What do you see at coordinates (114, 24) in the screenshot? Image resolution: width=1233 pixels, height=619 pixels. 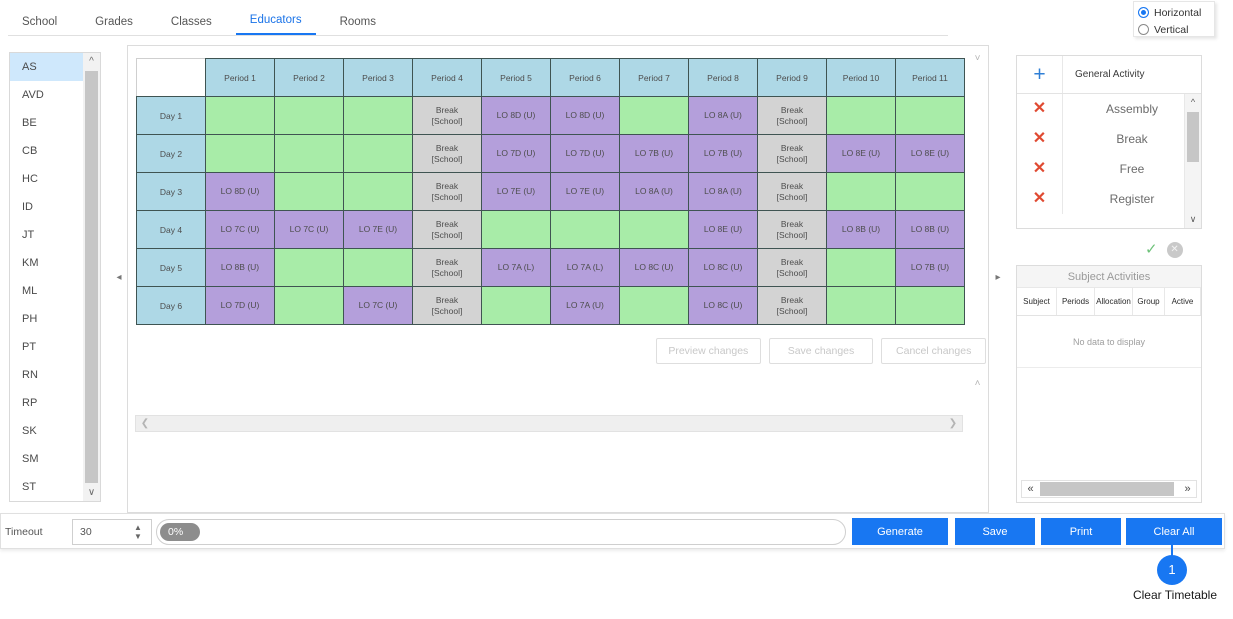 I see `tab-grades: Grades` at bounding box center [114, 24].